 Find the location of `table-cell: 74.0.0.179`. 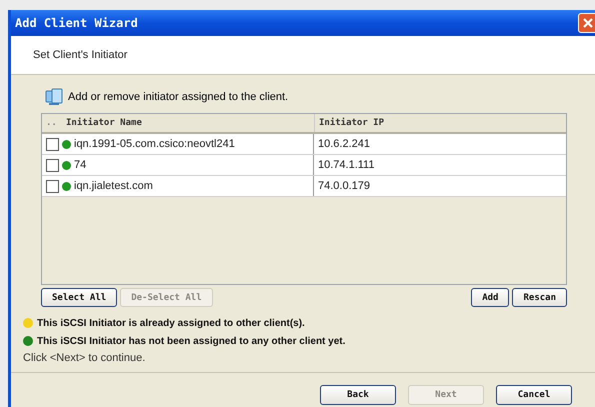

table-cell: 74.0.0.179 is located at coordinates (344, 186).